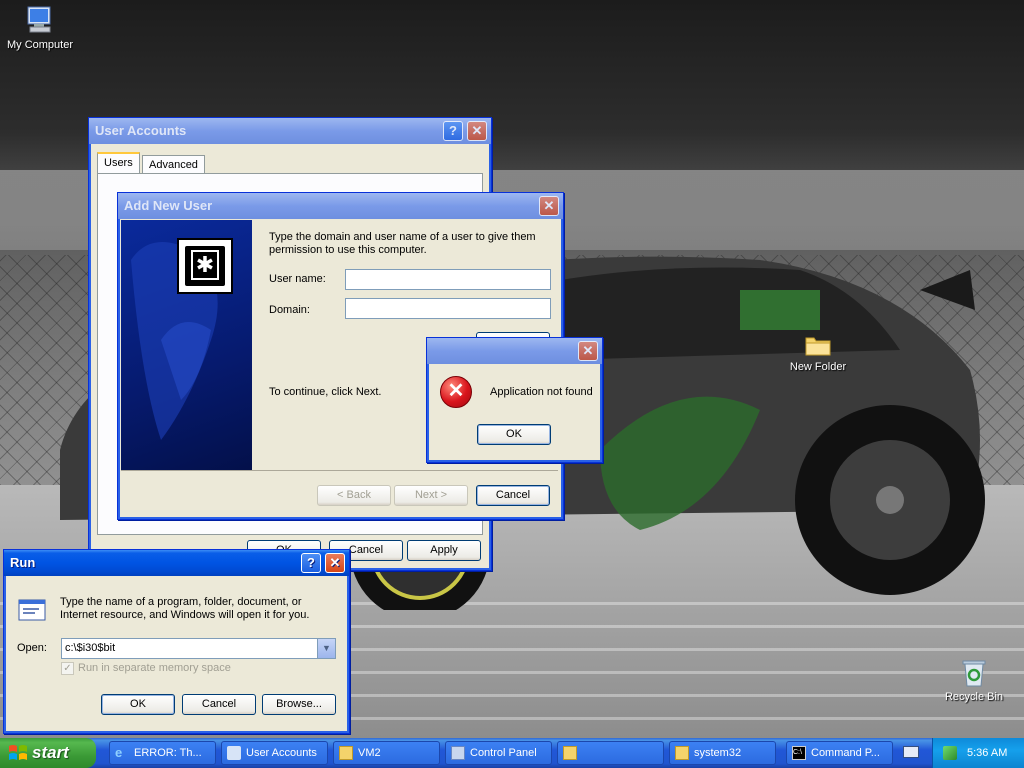 Image resolution: width=1024 pixels, height=768 pixels. Describe the element at coordinates (118, 162) in the screenshot. I see `tab-users: Users` at that location.